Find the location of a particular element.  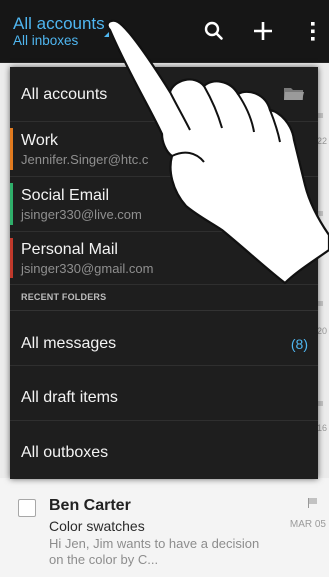

folder-label: All draft items is located at coordinates (69, 397).